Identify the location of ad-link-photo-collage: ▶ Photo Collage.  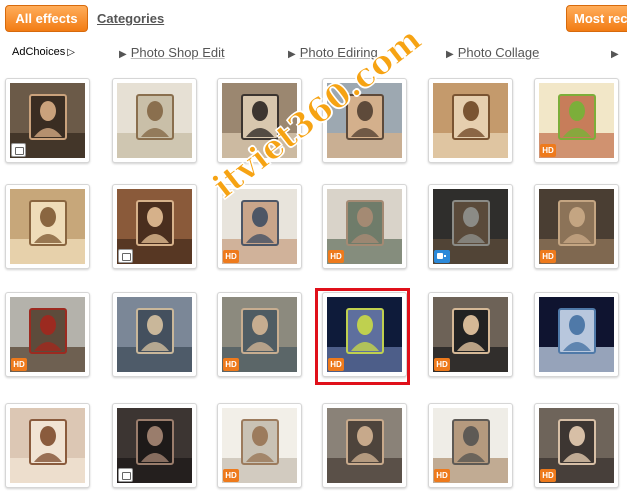
(492, 52).